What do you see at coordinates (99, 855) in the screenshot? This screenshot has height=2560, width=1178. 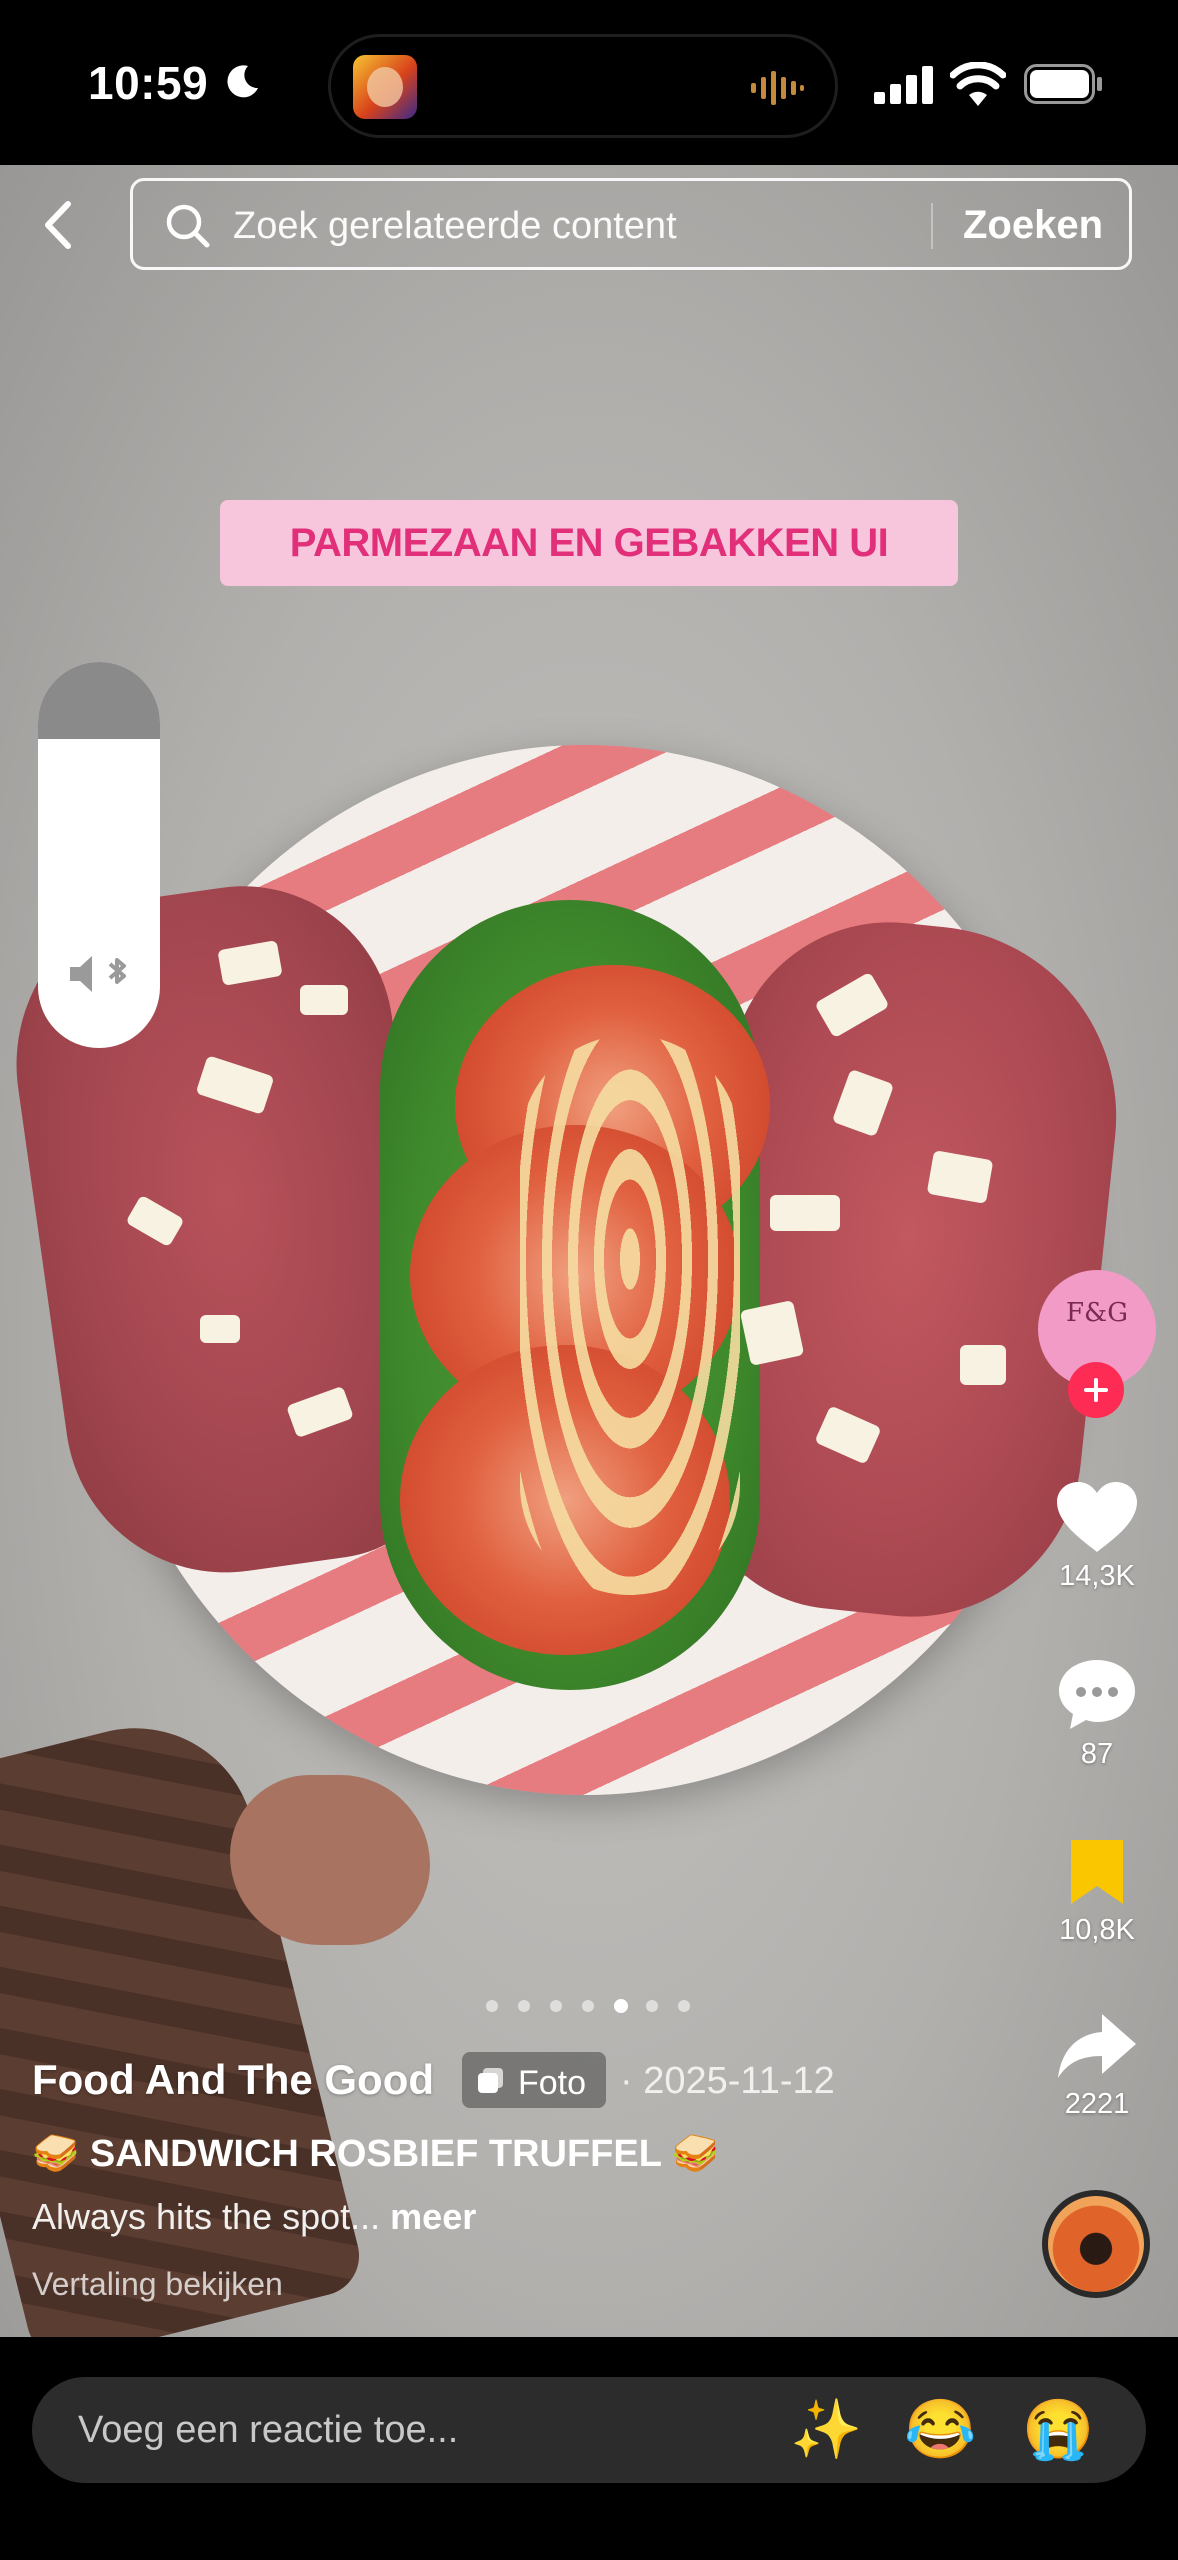 I see `volume-slider` at bounding box center [99, 855].